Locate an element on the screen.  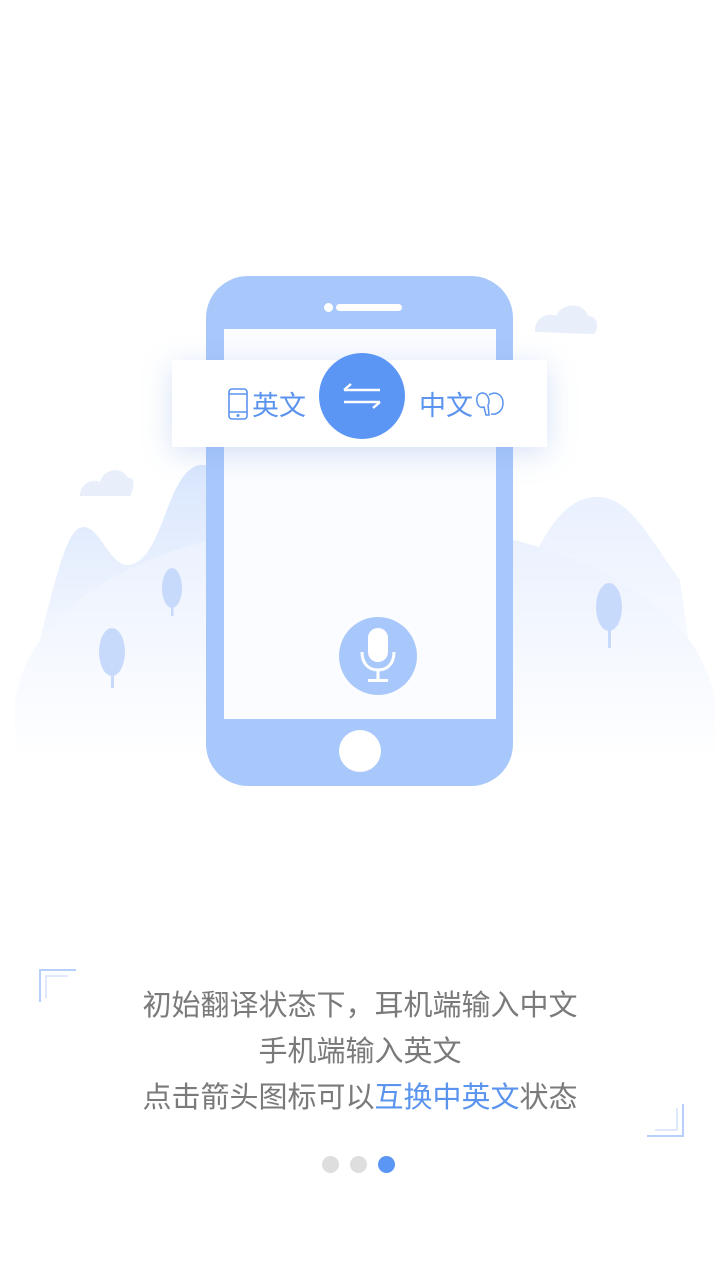
phone-speaker is located at coordinates (369, 307).